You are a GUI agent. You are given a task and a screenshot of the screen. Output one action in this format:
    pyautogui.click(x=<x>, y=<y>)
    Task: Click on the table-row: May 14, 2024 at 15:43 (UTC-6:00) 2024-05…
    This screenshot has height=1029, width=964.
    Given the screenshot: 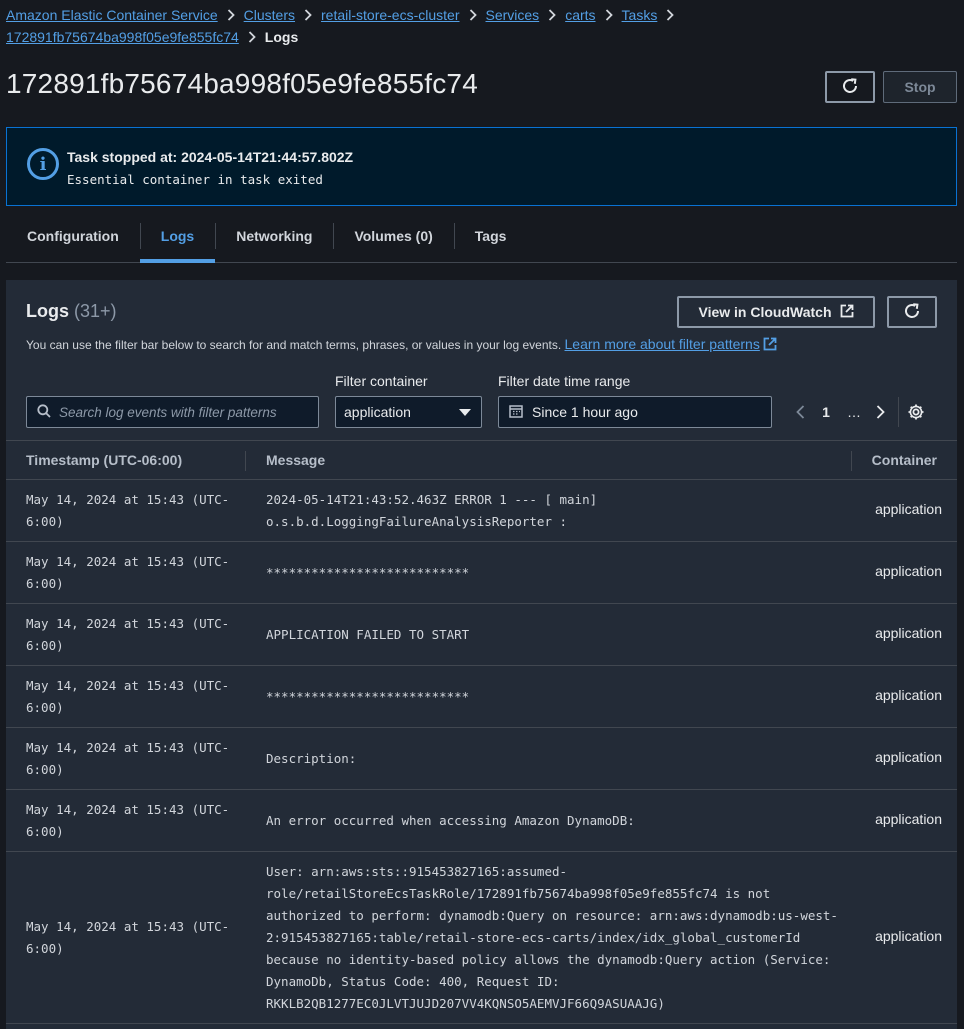 What is the action you would take?
    pyautogui.click(x=481, y=511)
    